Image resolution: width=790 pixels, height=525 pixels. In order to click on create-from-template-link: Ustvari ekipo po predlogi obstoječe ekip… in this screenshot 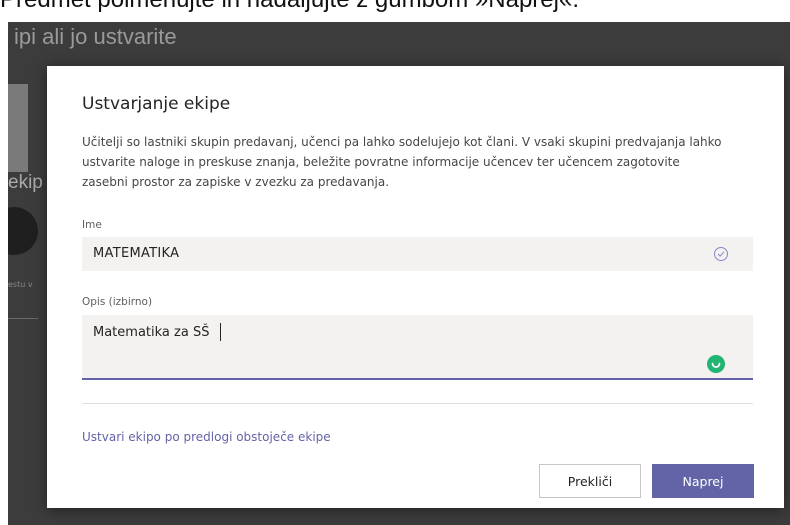, I will do `click(206, 437)`.